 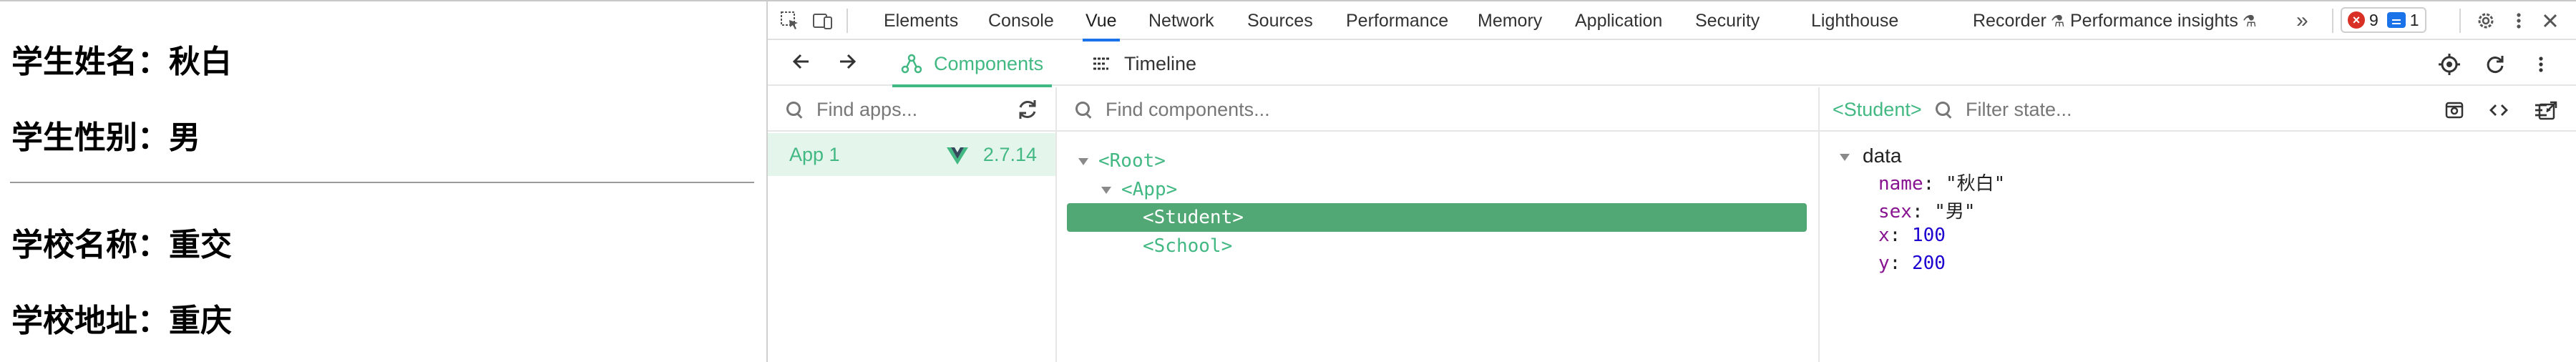 I want to click on tree-node-label: <App>, so click(x=1149, y=189).